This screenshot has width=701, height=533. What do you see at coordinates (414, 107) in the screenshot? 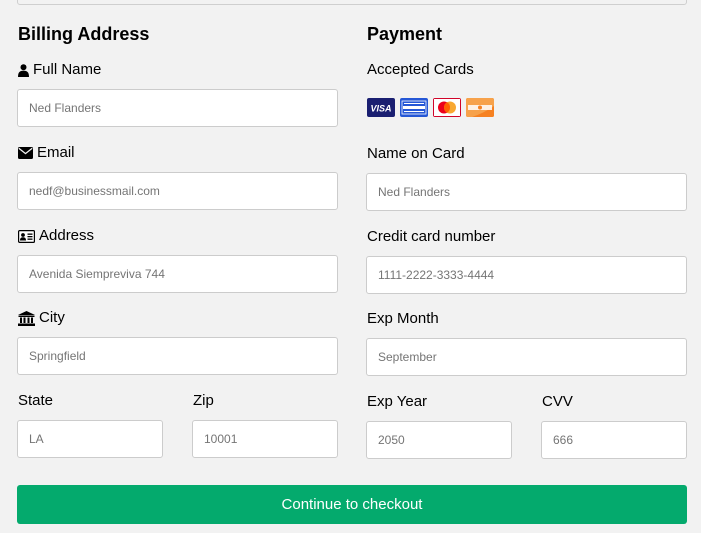
I see `amex-card-icon` at bounding box center [414, 107].